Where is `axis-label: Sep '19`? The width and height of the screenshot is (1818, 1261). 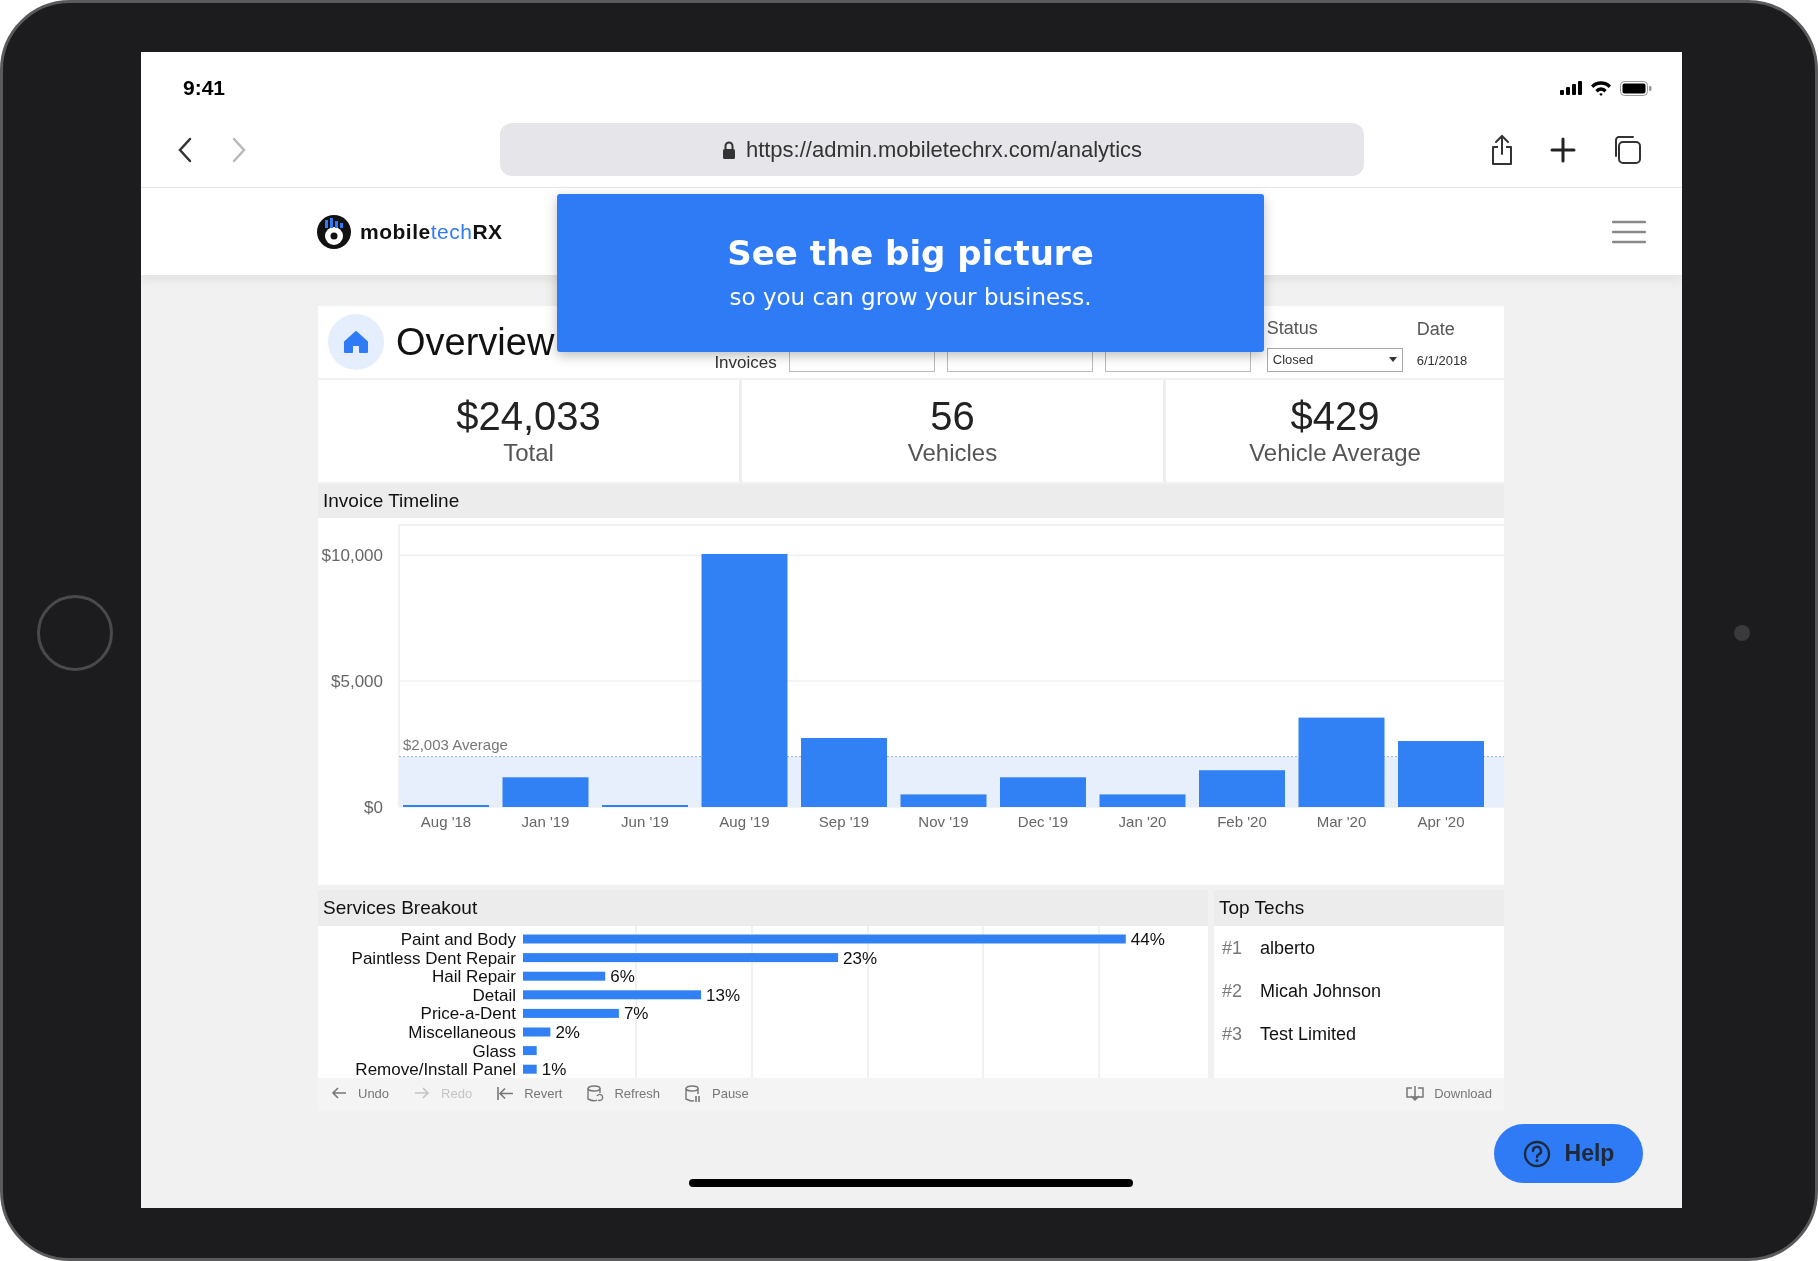
axis-label: Sep '19 is located at coordinates (844, 821).